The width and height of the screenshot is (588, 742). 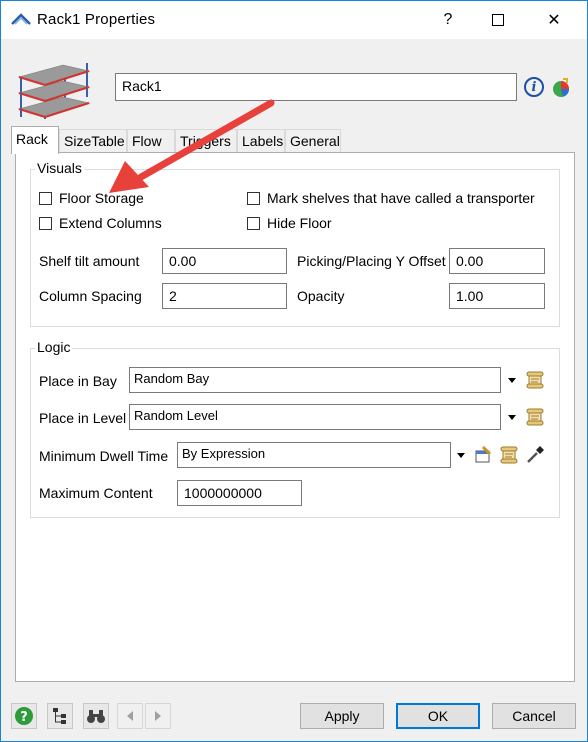 What do you see at coordinates (239, 493) in the screenshot?
I see `max-content-input: 1000000000` at bounding box center [239, 493].